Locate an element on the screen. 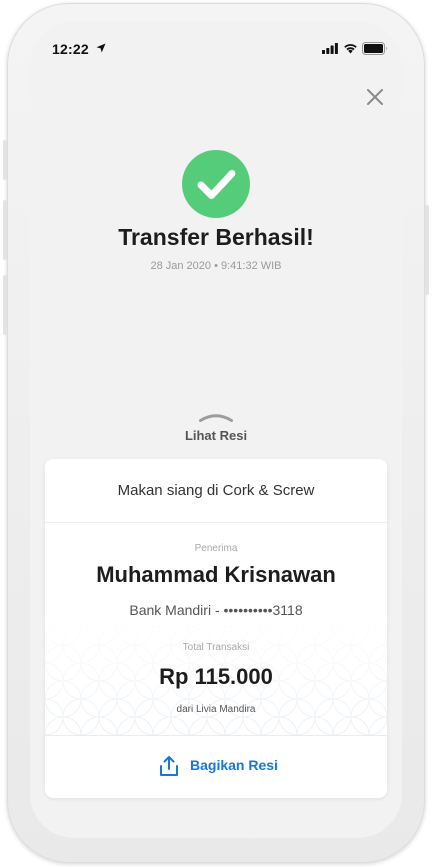 This screenshot has width=432, height=867. divider is located at coordinates (216, 522).